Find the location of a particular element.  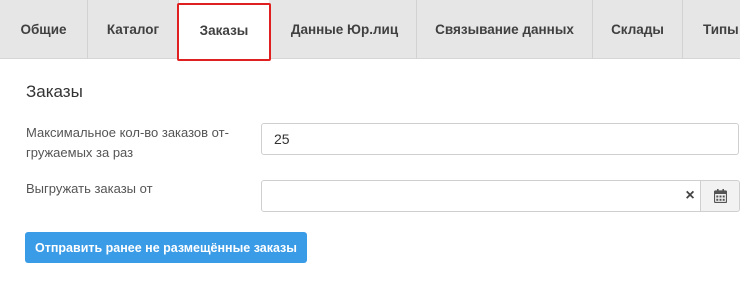

max-orders-input: 25 is located at coordinates (500, 139).